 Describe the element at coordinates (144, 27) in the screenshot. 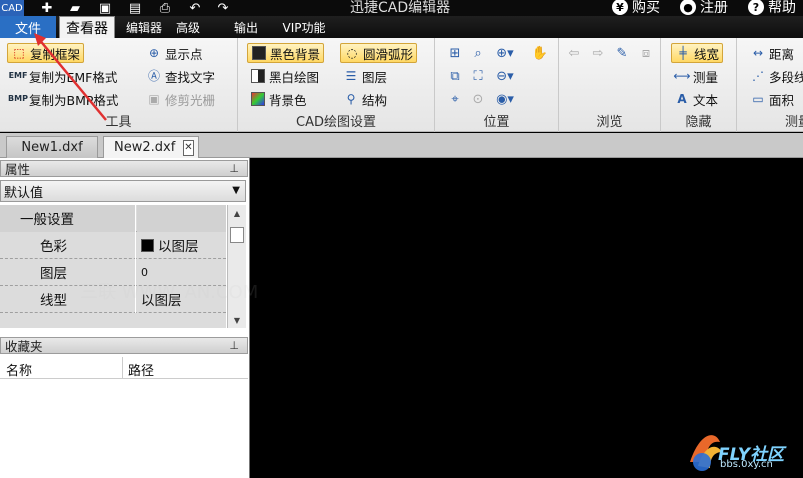

I see `tab-editor: 编辑器` at that location.